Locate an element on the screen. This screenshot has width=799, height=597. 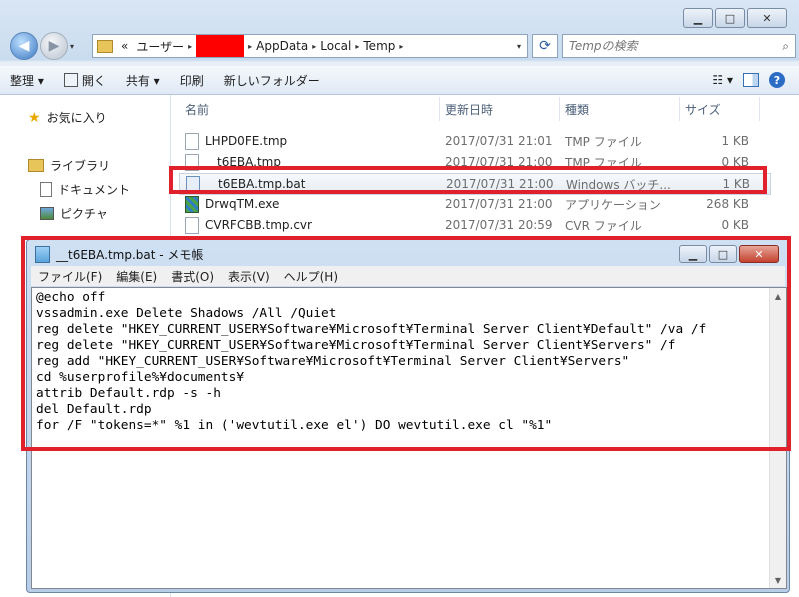
library-icon is located at coordinates (36, 165).